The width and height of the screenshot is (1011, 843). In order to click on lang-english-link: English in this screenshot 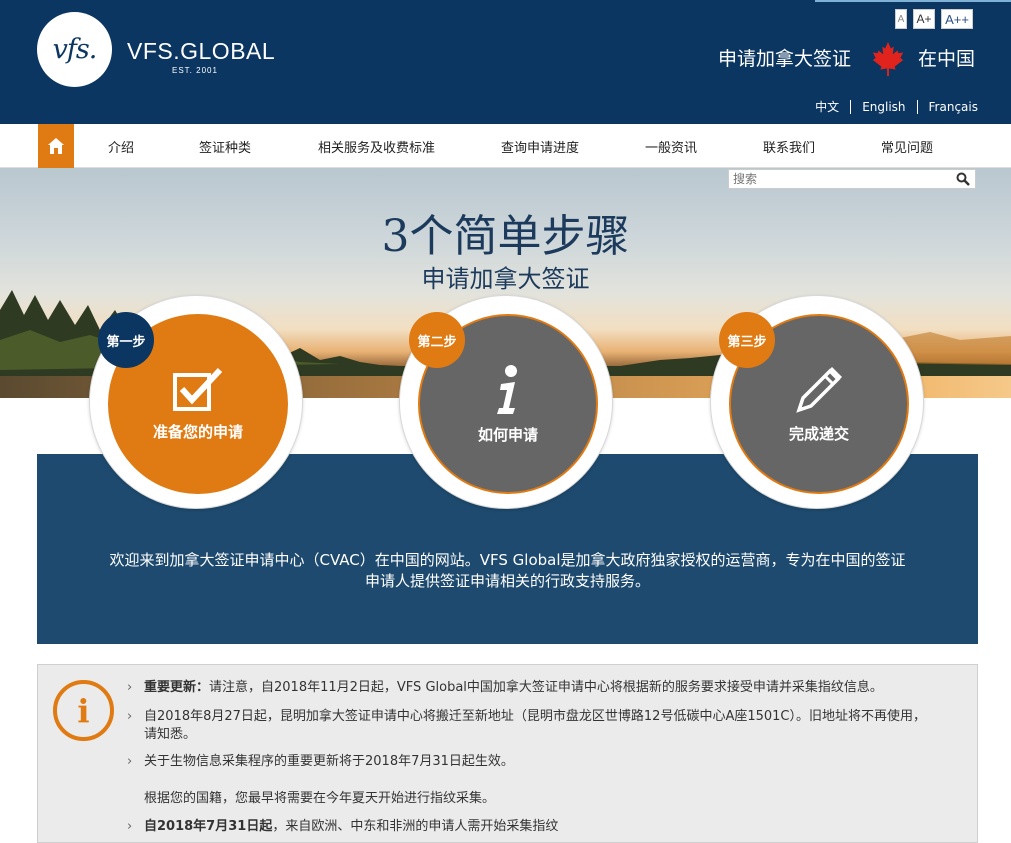, I will do `click(883, 107)`.